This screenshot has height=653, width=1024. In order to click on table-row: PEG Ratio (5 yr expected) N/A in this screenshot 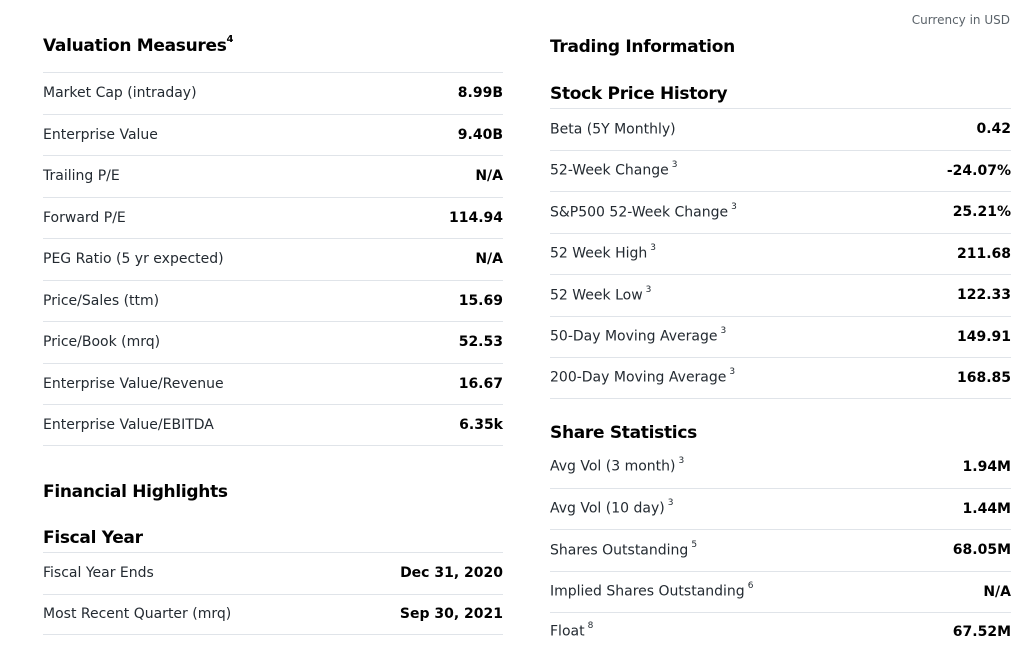, I will do `click(273, 259)`.